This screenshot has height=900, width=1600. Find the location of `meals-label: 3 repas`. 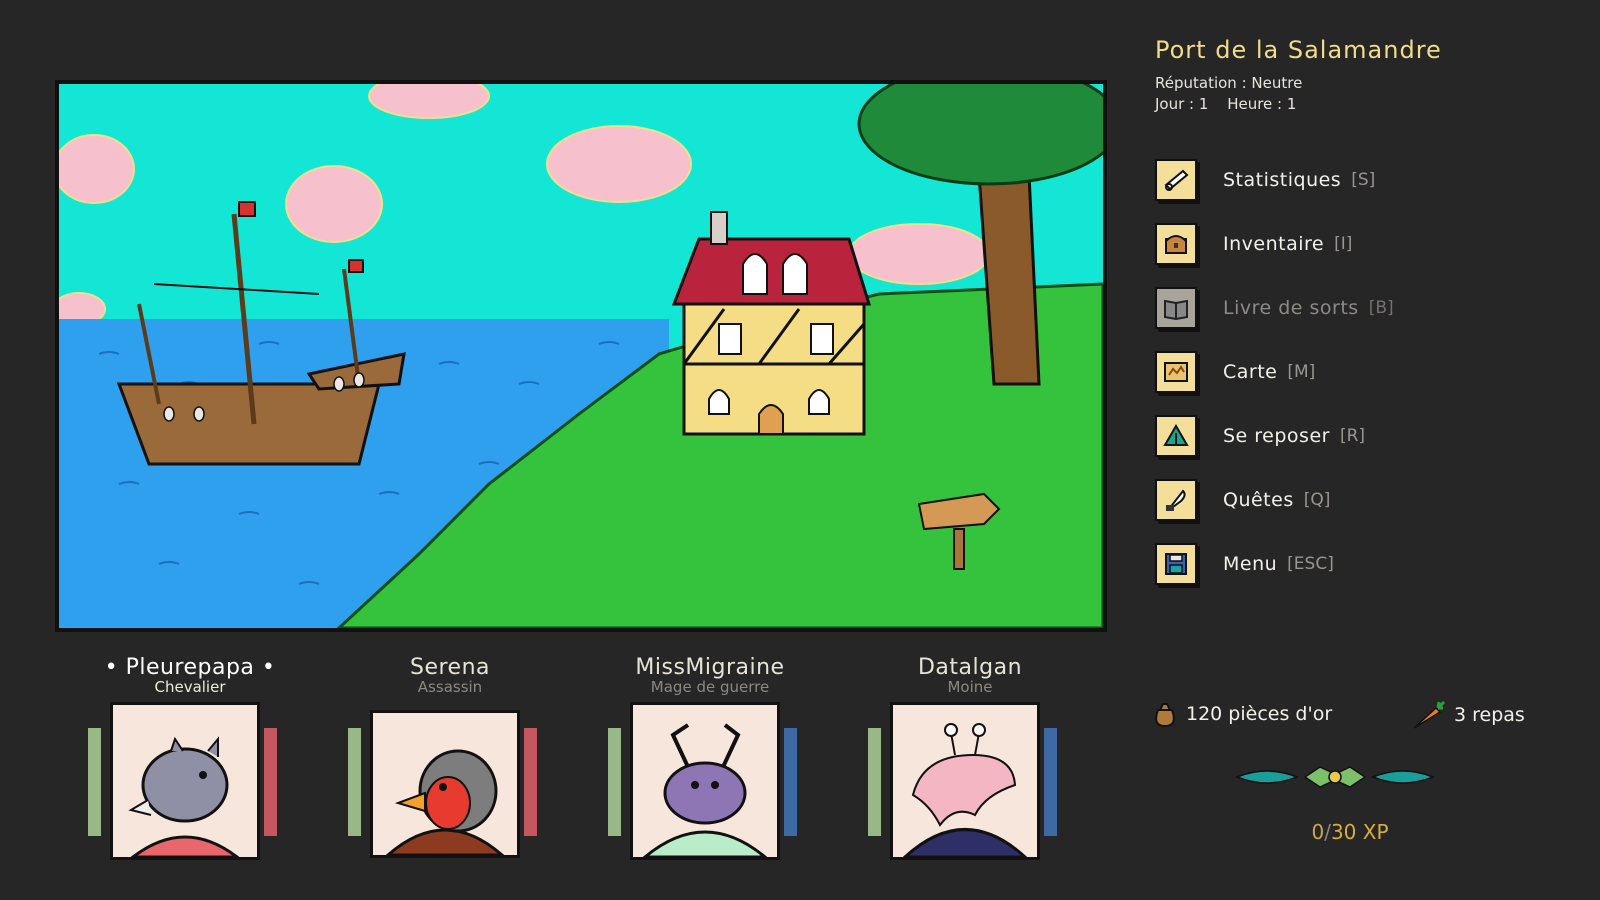

meals-label: 3 repas is located at coordinates (1489, 715).